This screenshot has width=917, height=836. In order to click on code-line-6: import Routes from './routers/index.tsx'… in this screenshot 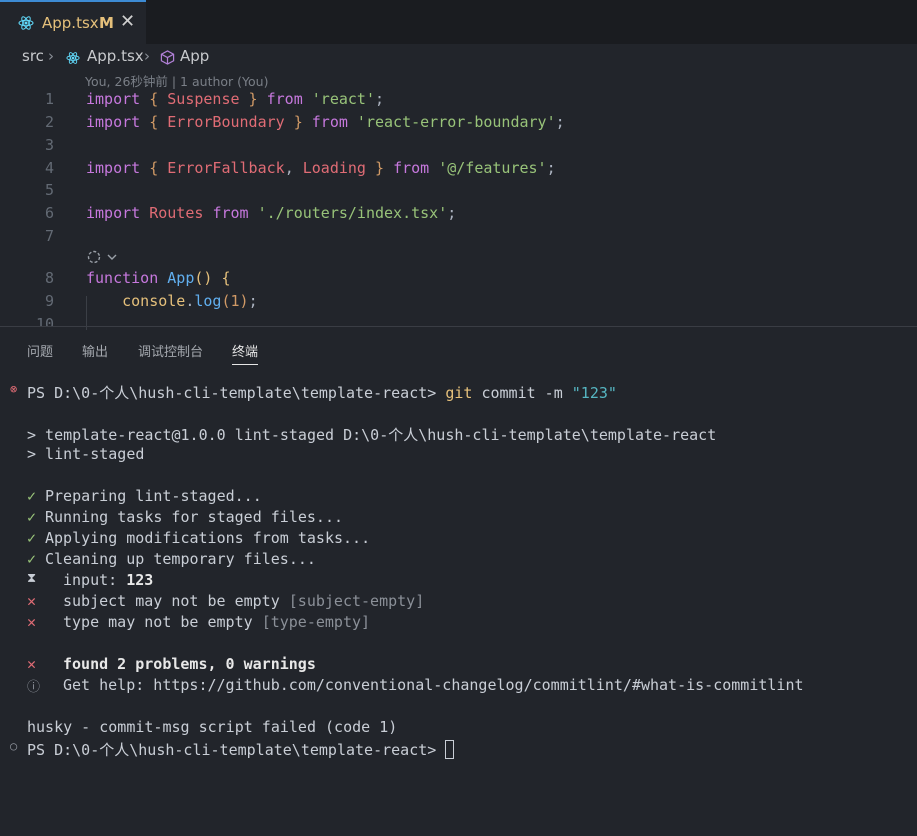, I will do `click(271, 213)`.